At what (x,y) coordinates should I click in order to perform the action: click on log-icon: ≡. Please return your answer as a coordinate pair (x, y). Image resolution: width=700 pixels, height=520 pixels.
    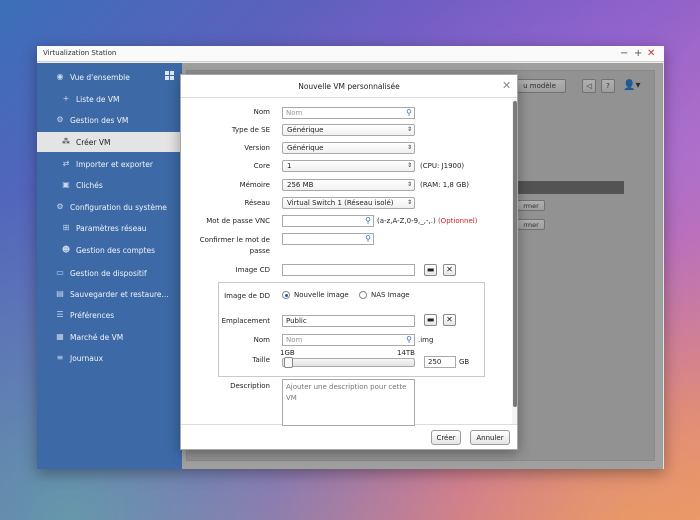
    Looking at the image, I should click on (60, 357).